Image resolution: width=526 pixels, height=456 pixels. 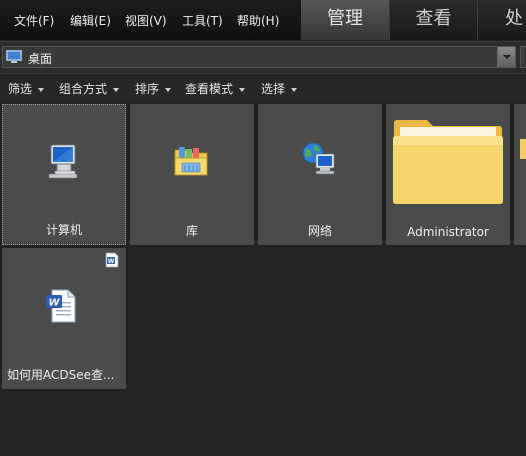 What do you see at coordinates (147, 89) in the screenshot?
I see `sort-label: 排序` at bounding box center [147, 89].